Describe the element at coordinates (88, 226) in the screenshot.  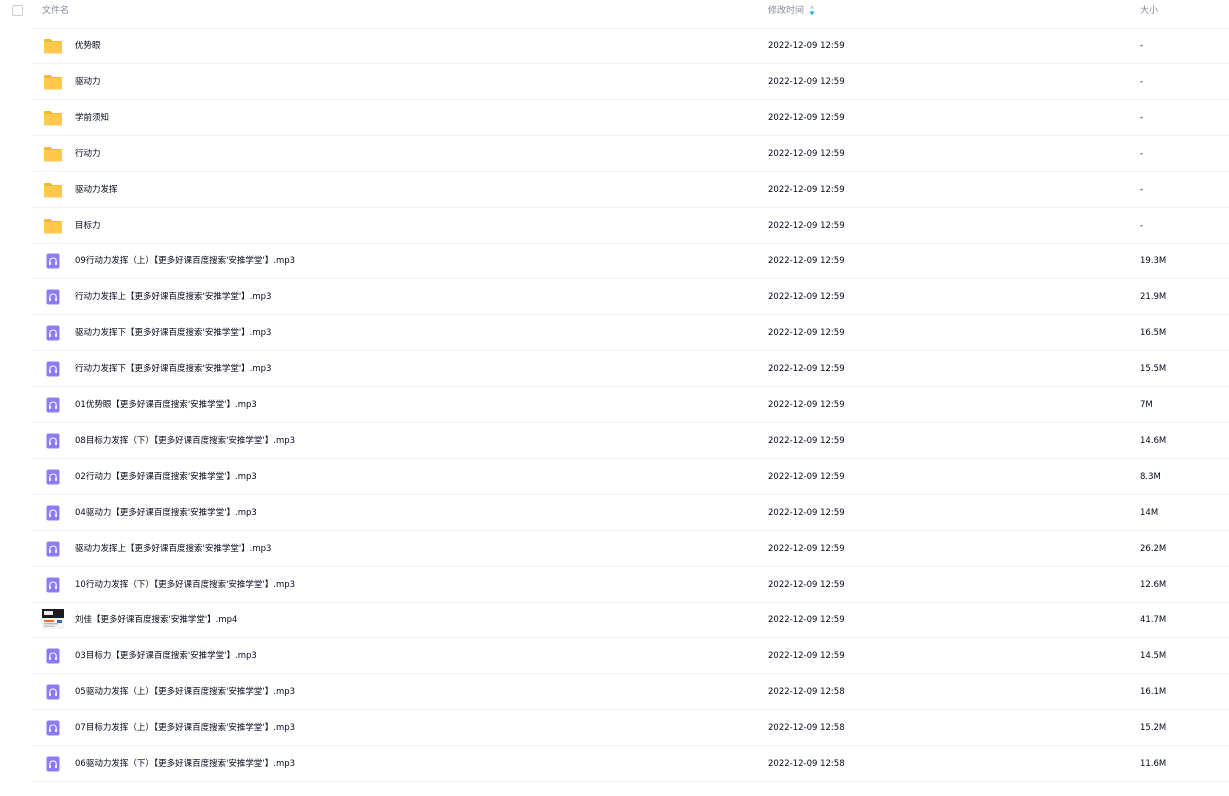
I see `file-name: 目标力` at that location.